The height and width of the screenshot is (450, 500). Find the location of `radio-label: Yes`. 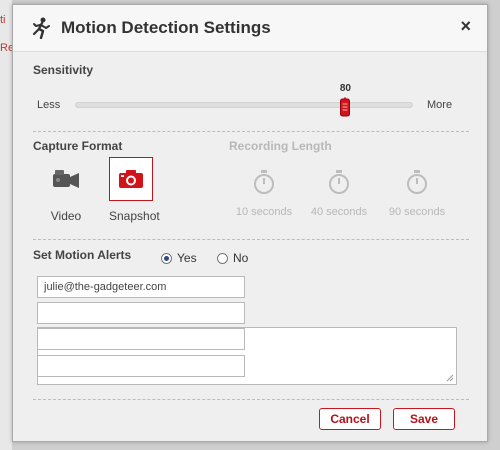

radio-label: Yes is located at coordinates (187, 258).